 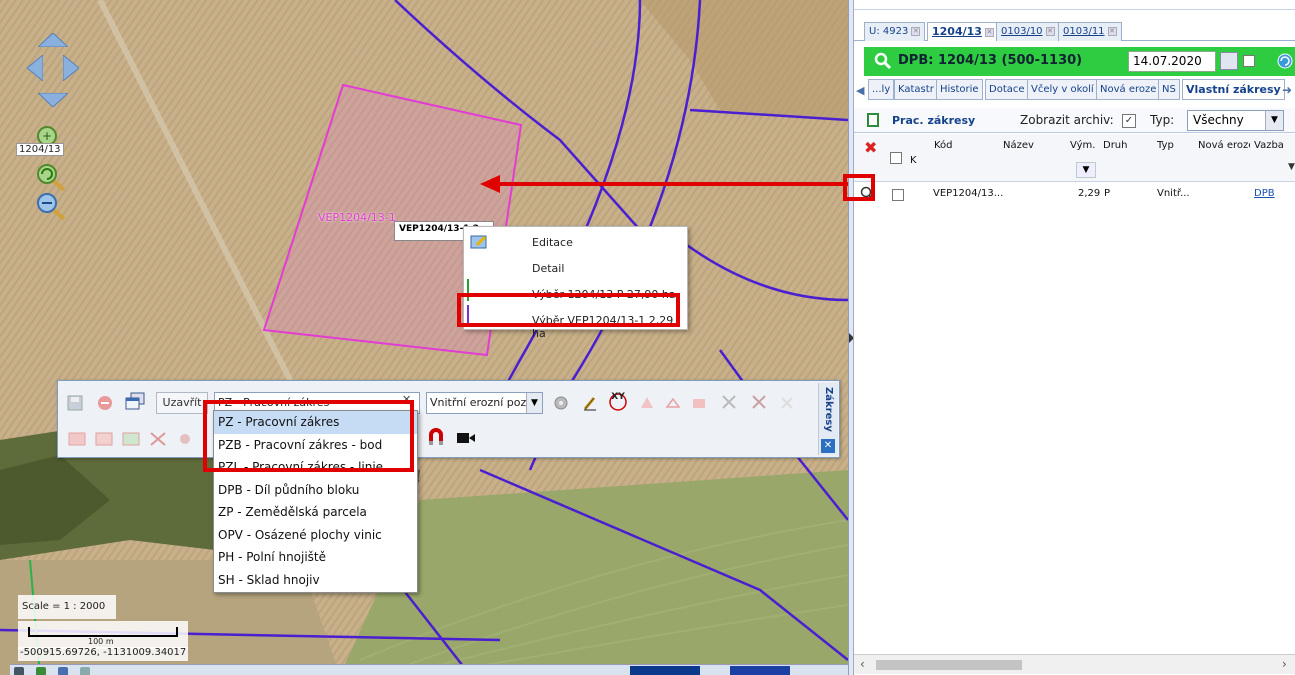 I want to click on subtab-dotace: Dotace, so click(x=1007, y=89).